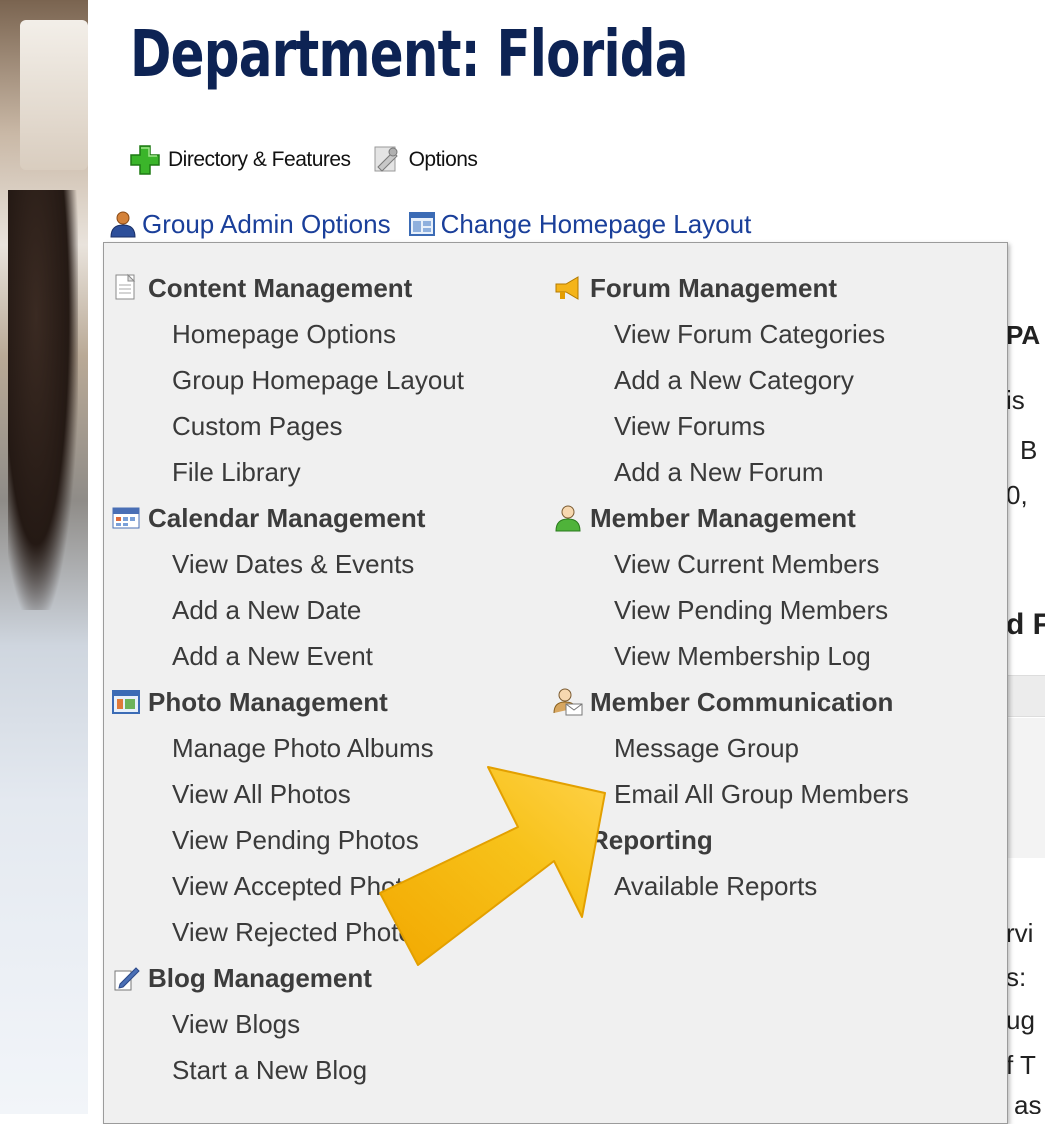 This screenshot has height=1124, width=1045. What do you see at coordinates (145, 160) in the screenshot?
I see `plus-icon` at bounding box center [145, 160].